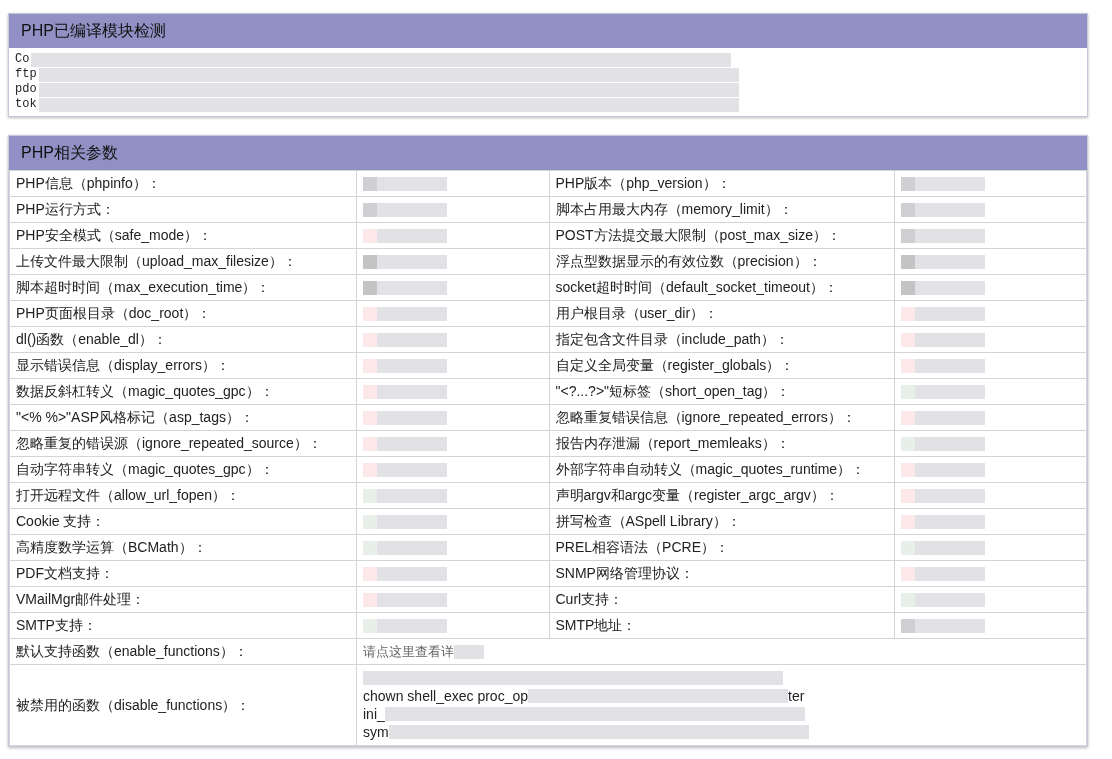  What do you see at coordinates (696, 287) in the screenshot?
I see `param-label: socket超时时间（default_socket_timeout）：` at bounding box center [696, 287].